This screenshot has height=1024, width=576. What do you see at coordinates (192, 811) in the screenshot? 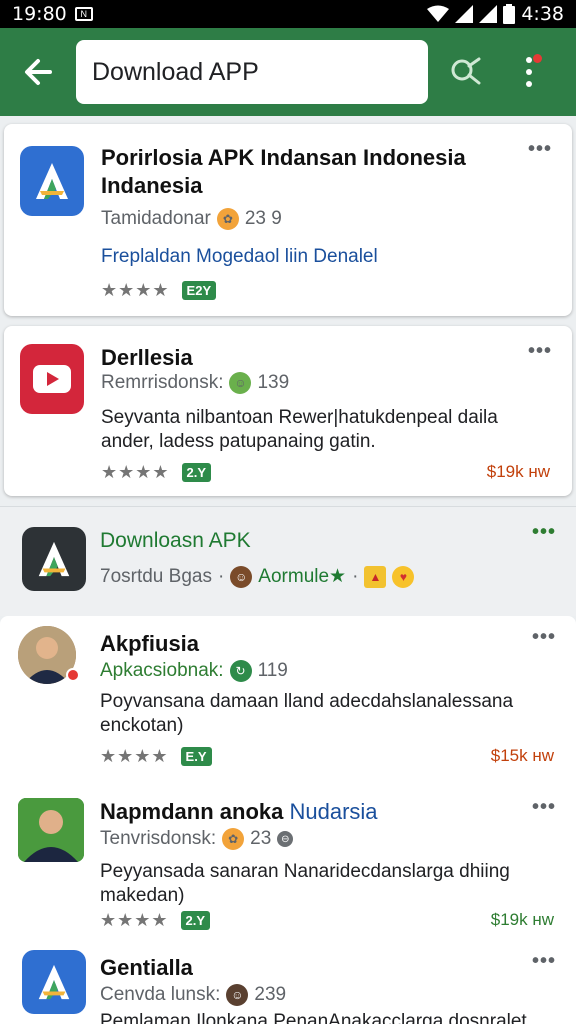
I see `title-main: Napmdann anoka` at bounding box center [192, 811].